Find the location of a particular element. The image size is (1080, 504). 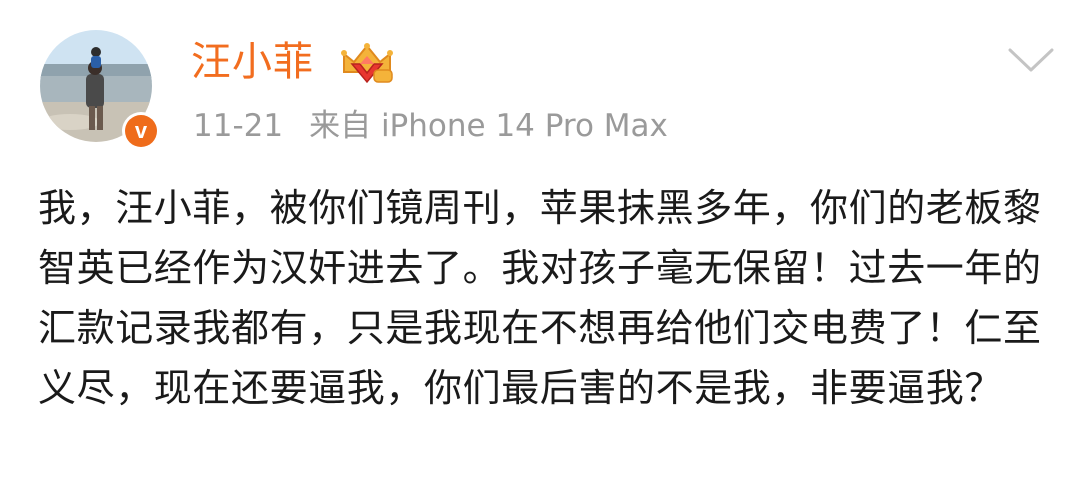

post-meta: 11-21 来自 iPhone 14 Pro Max is located at coordinates (430, 126).